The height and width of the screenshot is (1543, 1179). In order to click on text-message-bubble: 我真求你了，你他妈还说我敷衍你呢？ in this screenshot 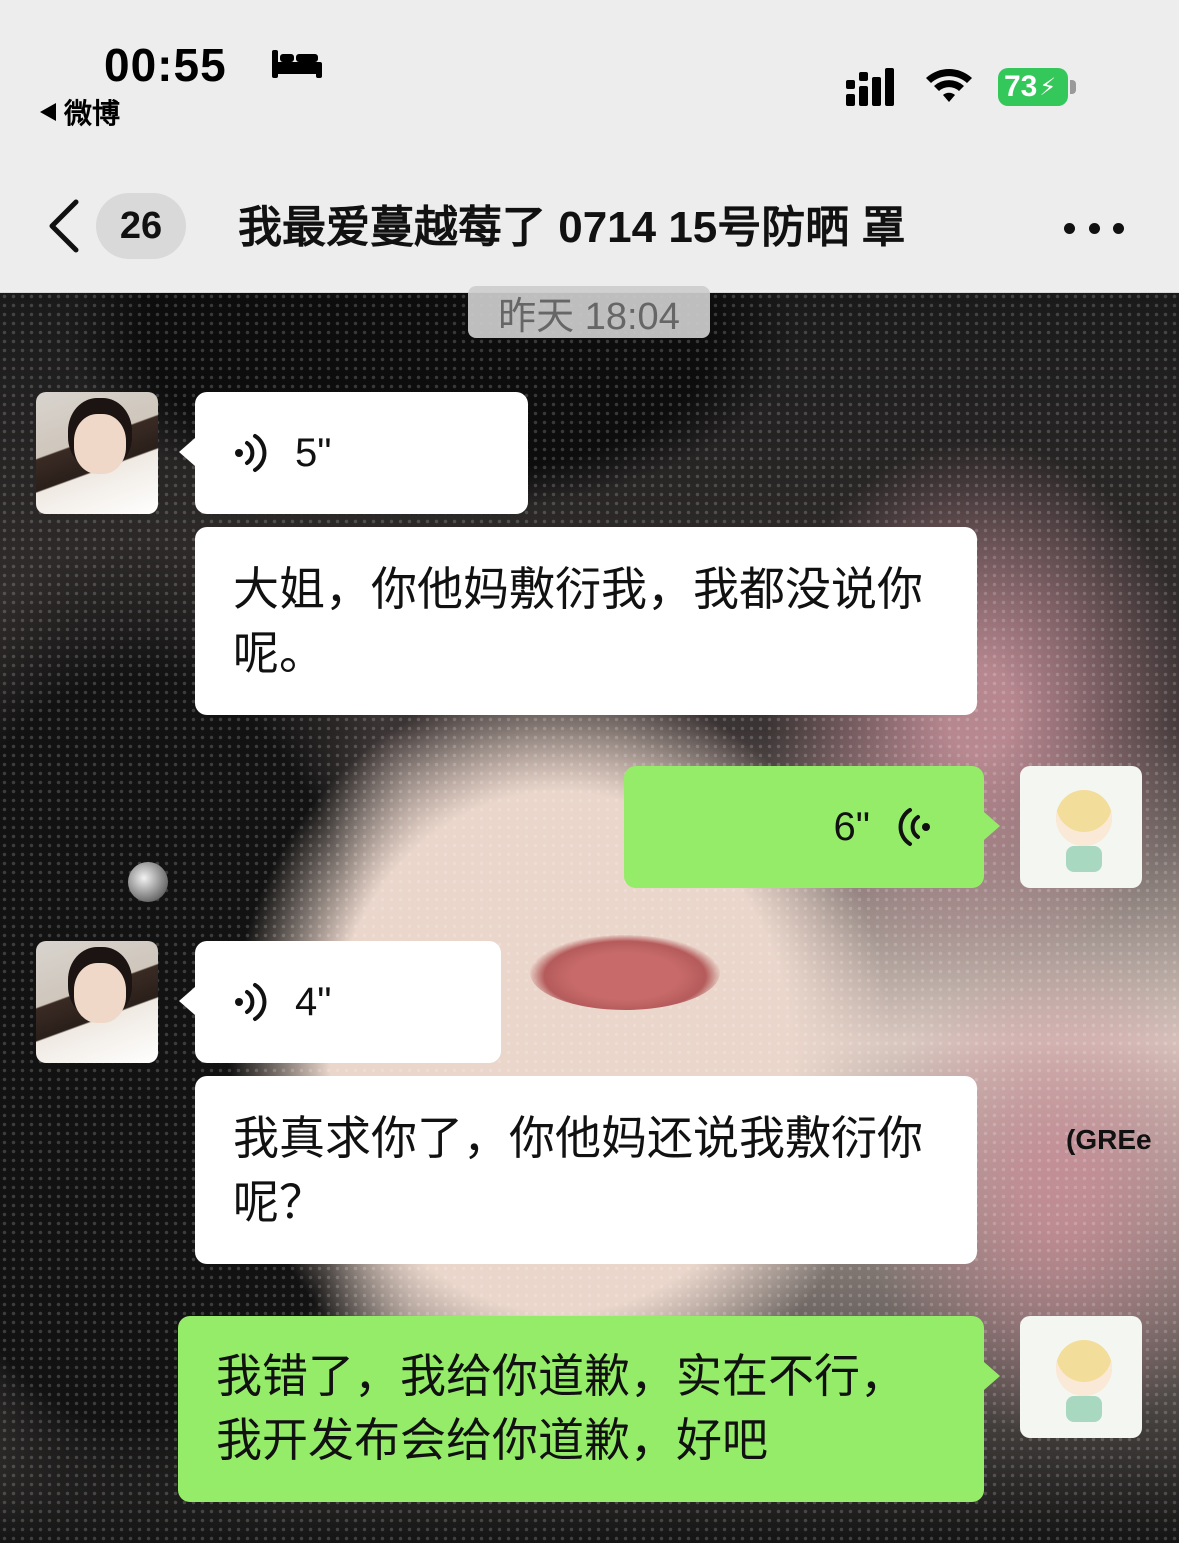, I will do `click(586, 1170)`.